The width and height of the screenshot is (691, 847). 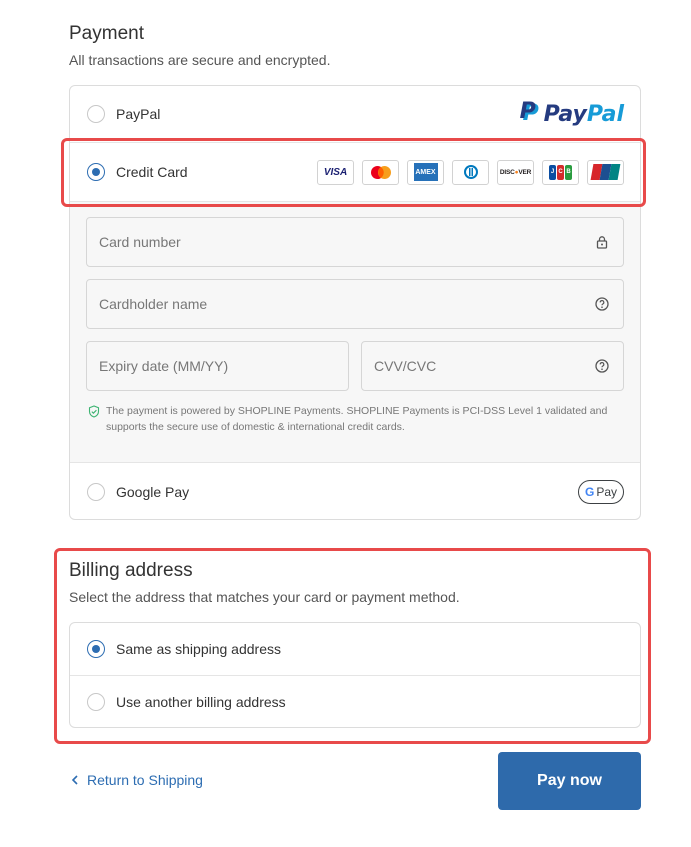 I want to click on cardholder-name-field: Cardholder name, so click(x=355, y=304).